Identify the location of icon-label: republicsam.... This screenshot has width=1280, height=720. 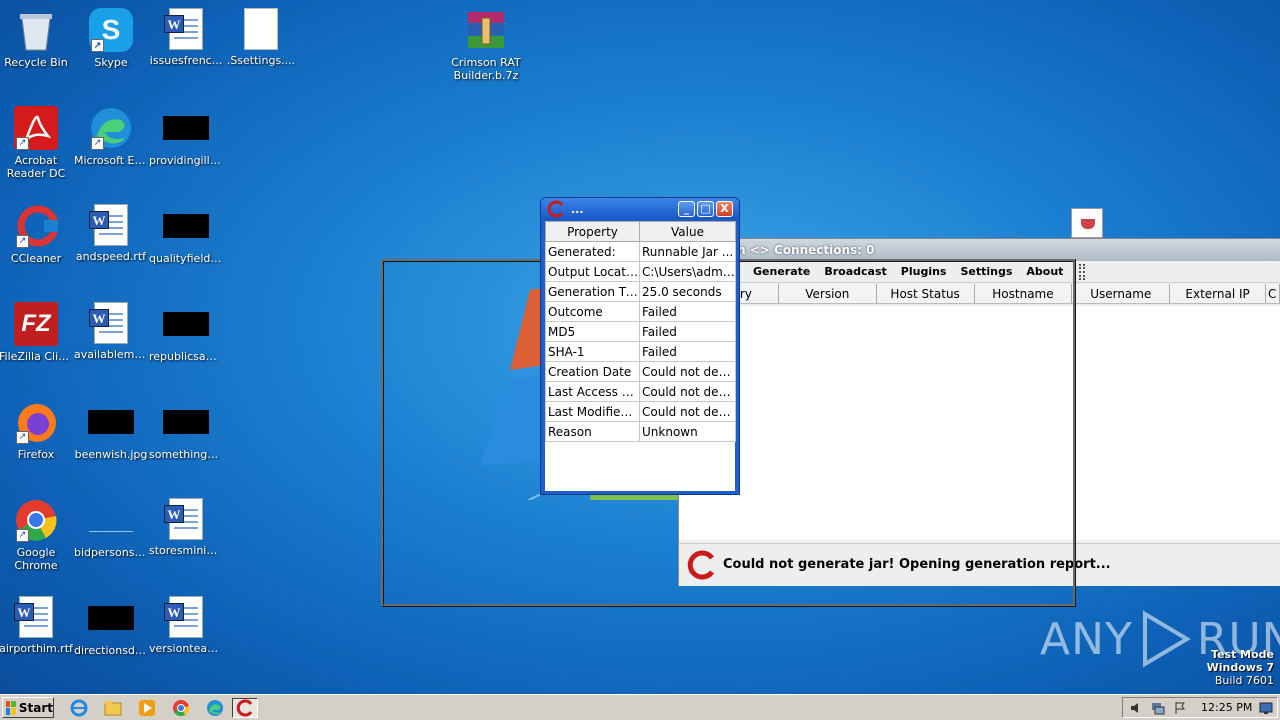
(186, 356).